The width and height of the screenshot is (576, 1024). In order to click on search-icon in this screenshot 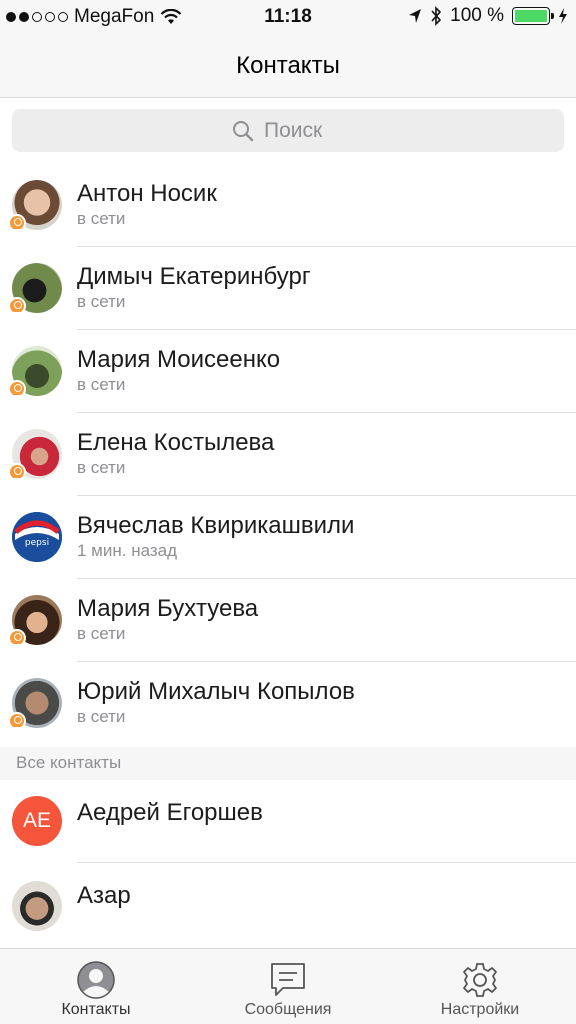, I will do `click(243, 130)`.